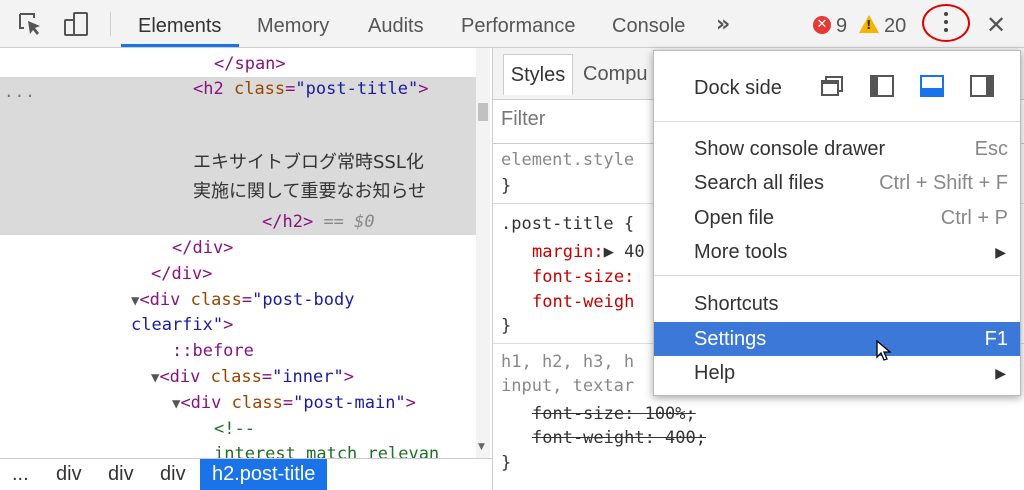 This screenshot has width=1024, height=490. Describe the element at coordinates (946, 24) in the screenshot. I see `customize-menu-icon` at that location.